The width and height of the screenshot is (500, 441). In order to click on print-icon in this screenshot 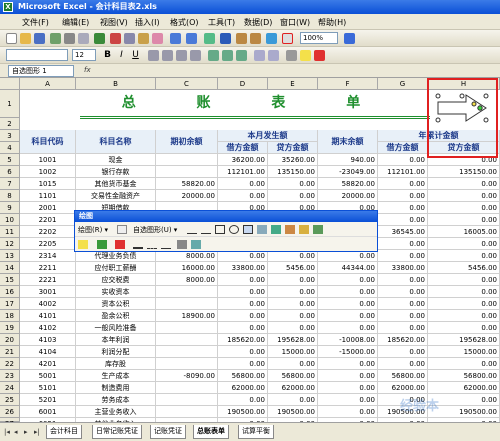, I will do `click(69, 38)`.